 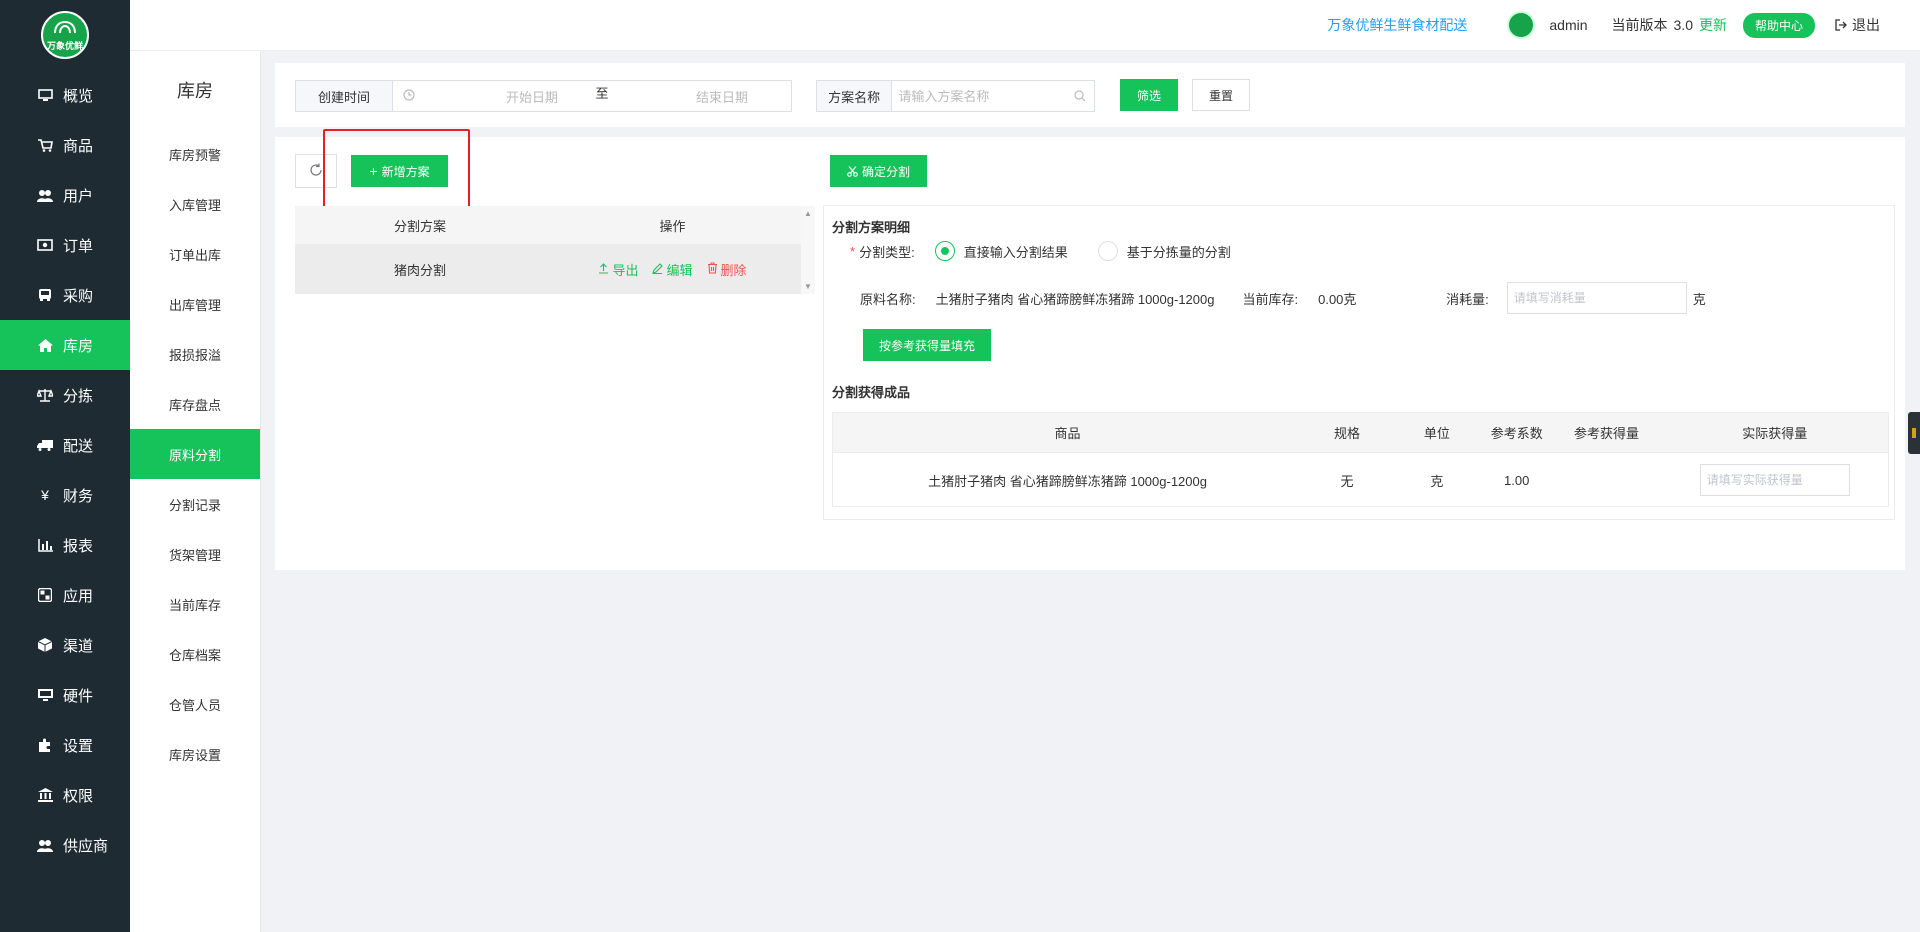 What do you see at coordinates (1067, 481) in the screenshot?
I see `product-name: 土猪肘子猪肉 省心猪蹄膀鲜冻猪蹄 1000g-1200g` at bounding box center [1067, 481].